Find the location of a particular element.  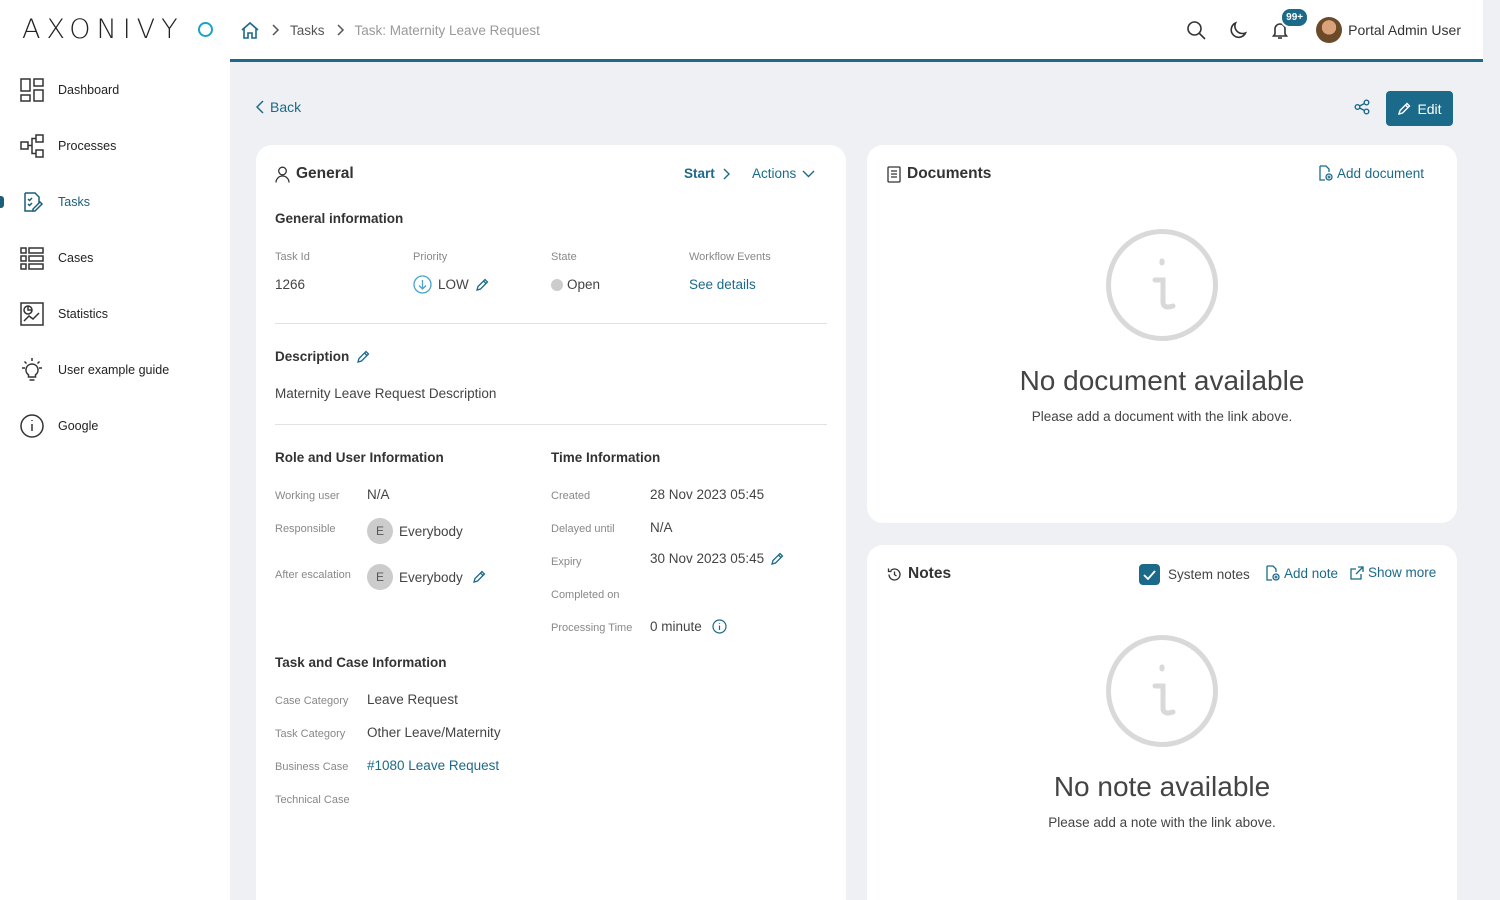

start-button: Start is located at coordinates (707, 173).